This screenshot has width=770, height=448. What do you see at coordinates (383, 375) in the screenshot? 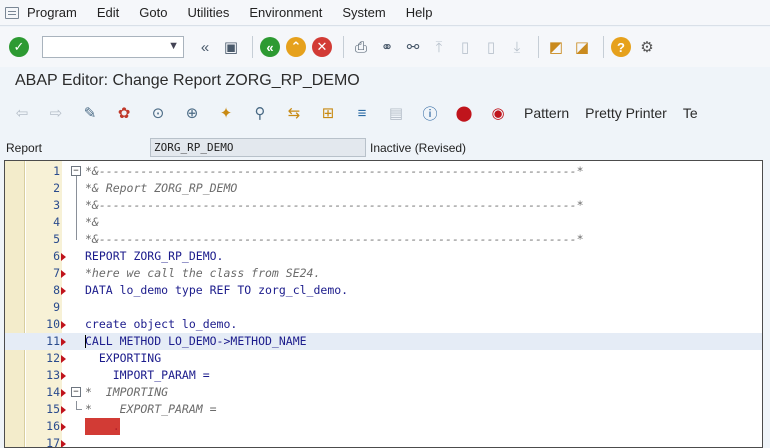
I see `code-line: 13 IMPORT_PARAM =` at bounding box center [383, 375].